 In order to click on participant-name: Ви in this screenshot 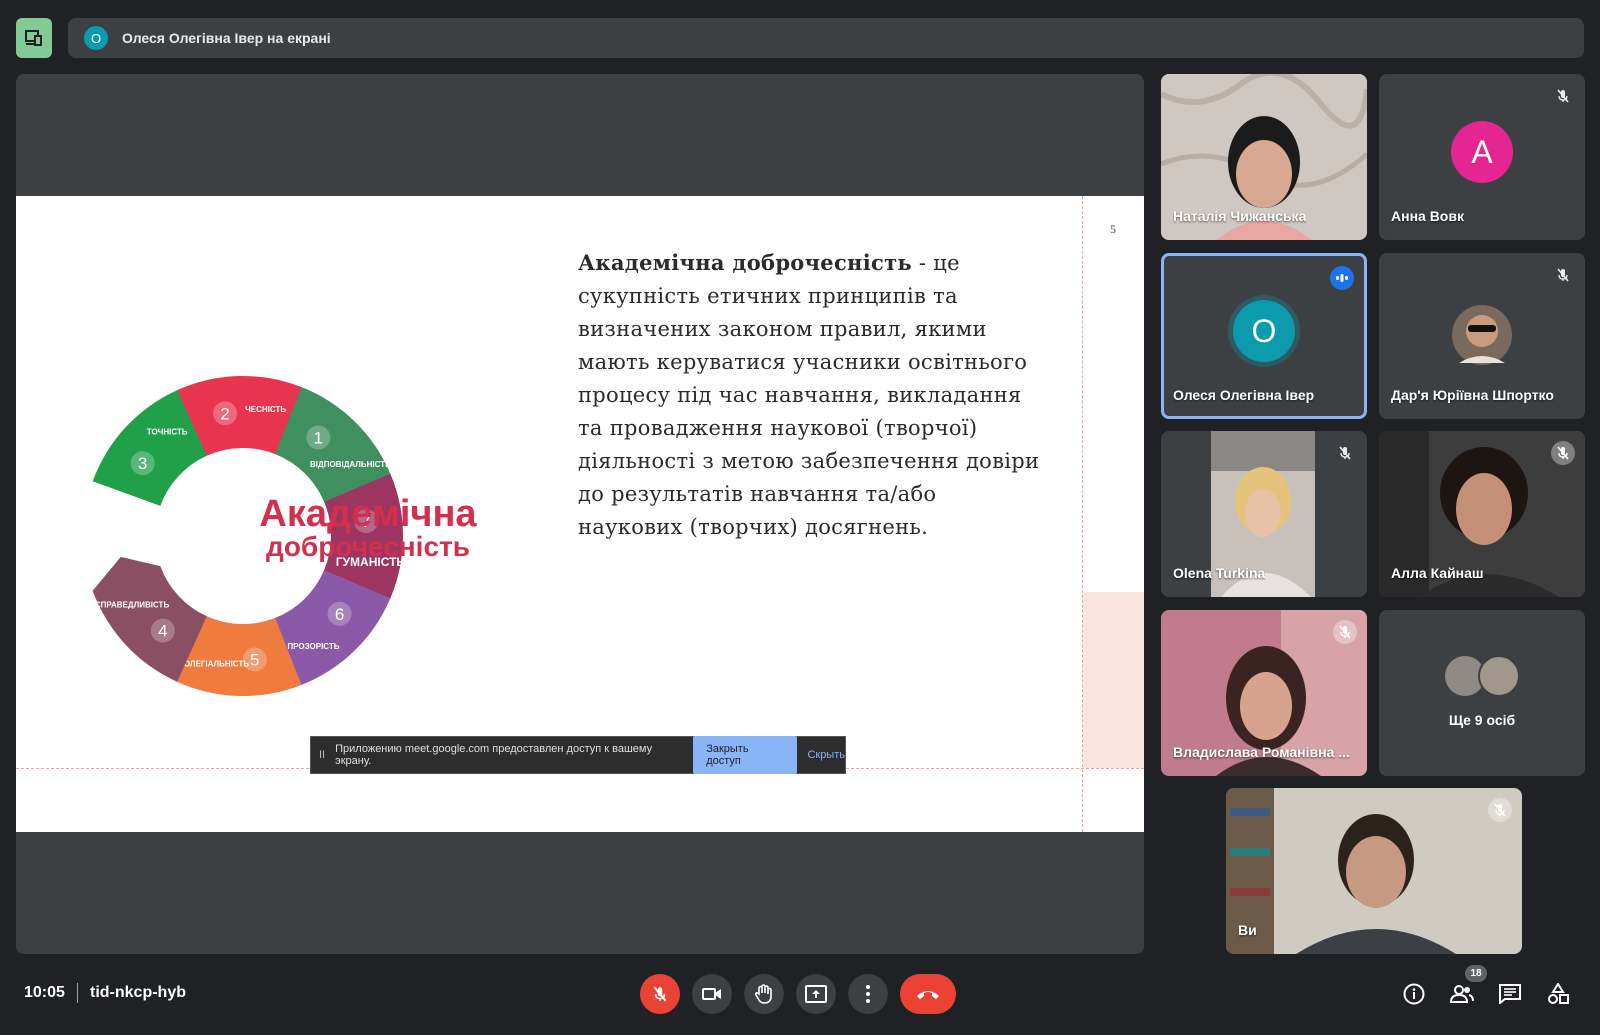, I will do `click(1247, 930)`.